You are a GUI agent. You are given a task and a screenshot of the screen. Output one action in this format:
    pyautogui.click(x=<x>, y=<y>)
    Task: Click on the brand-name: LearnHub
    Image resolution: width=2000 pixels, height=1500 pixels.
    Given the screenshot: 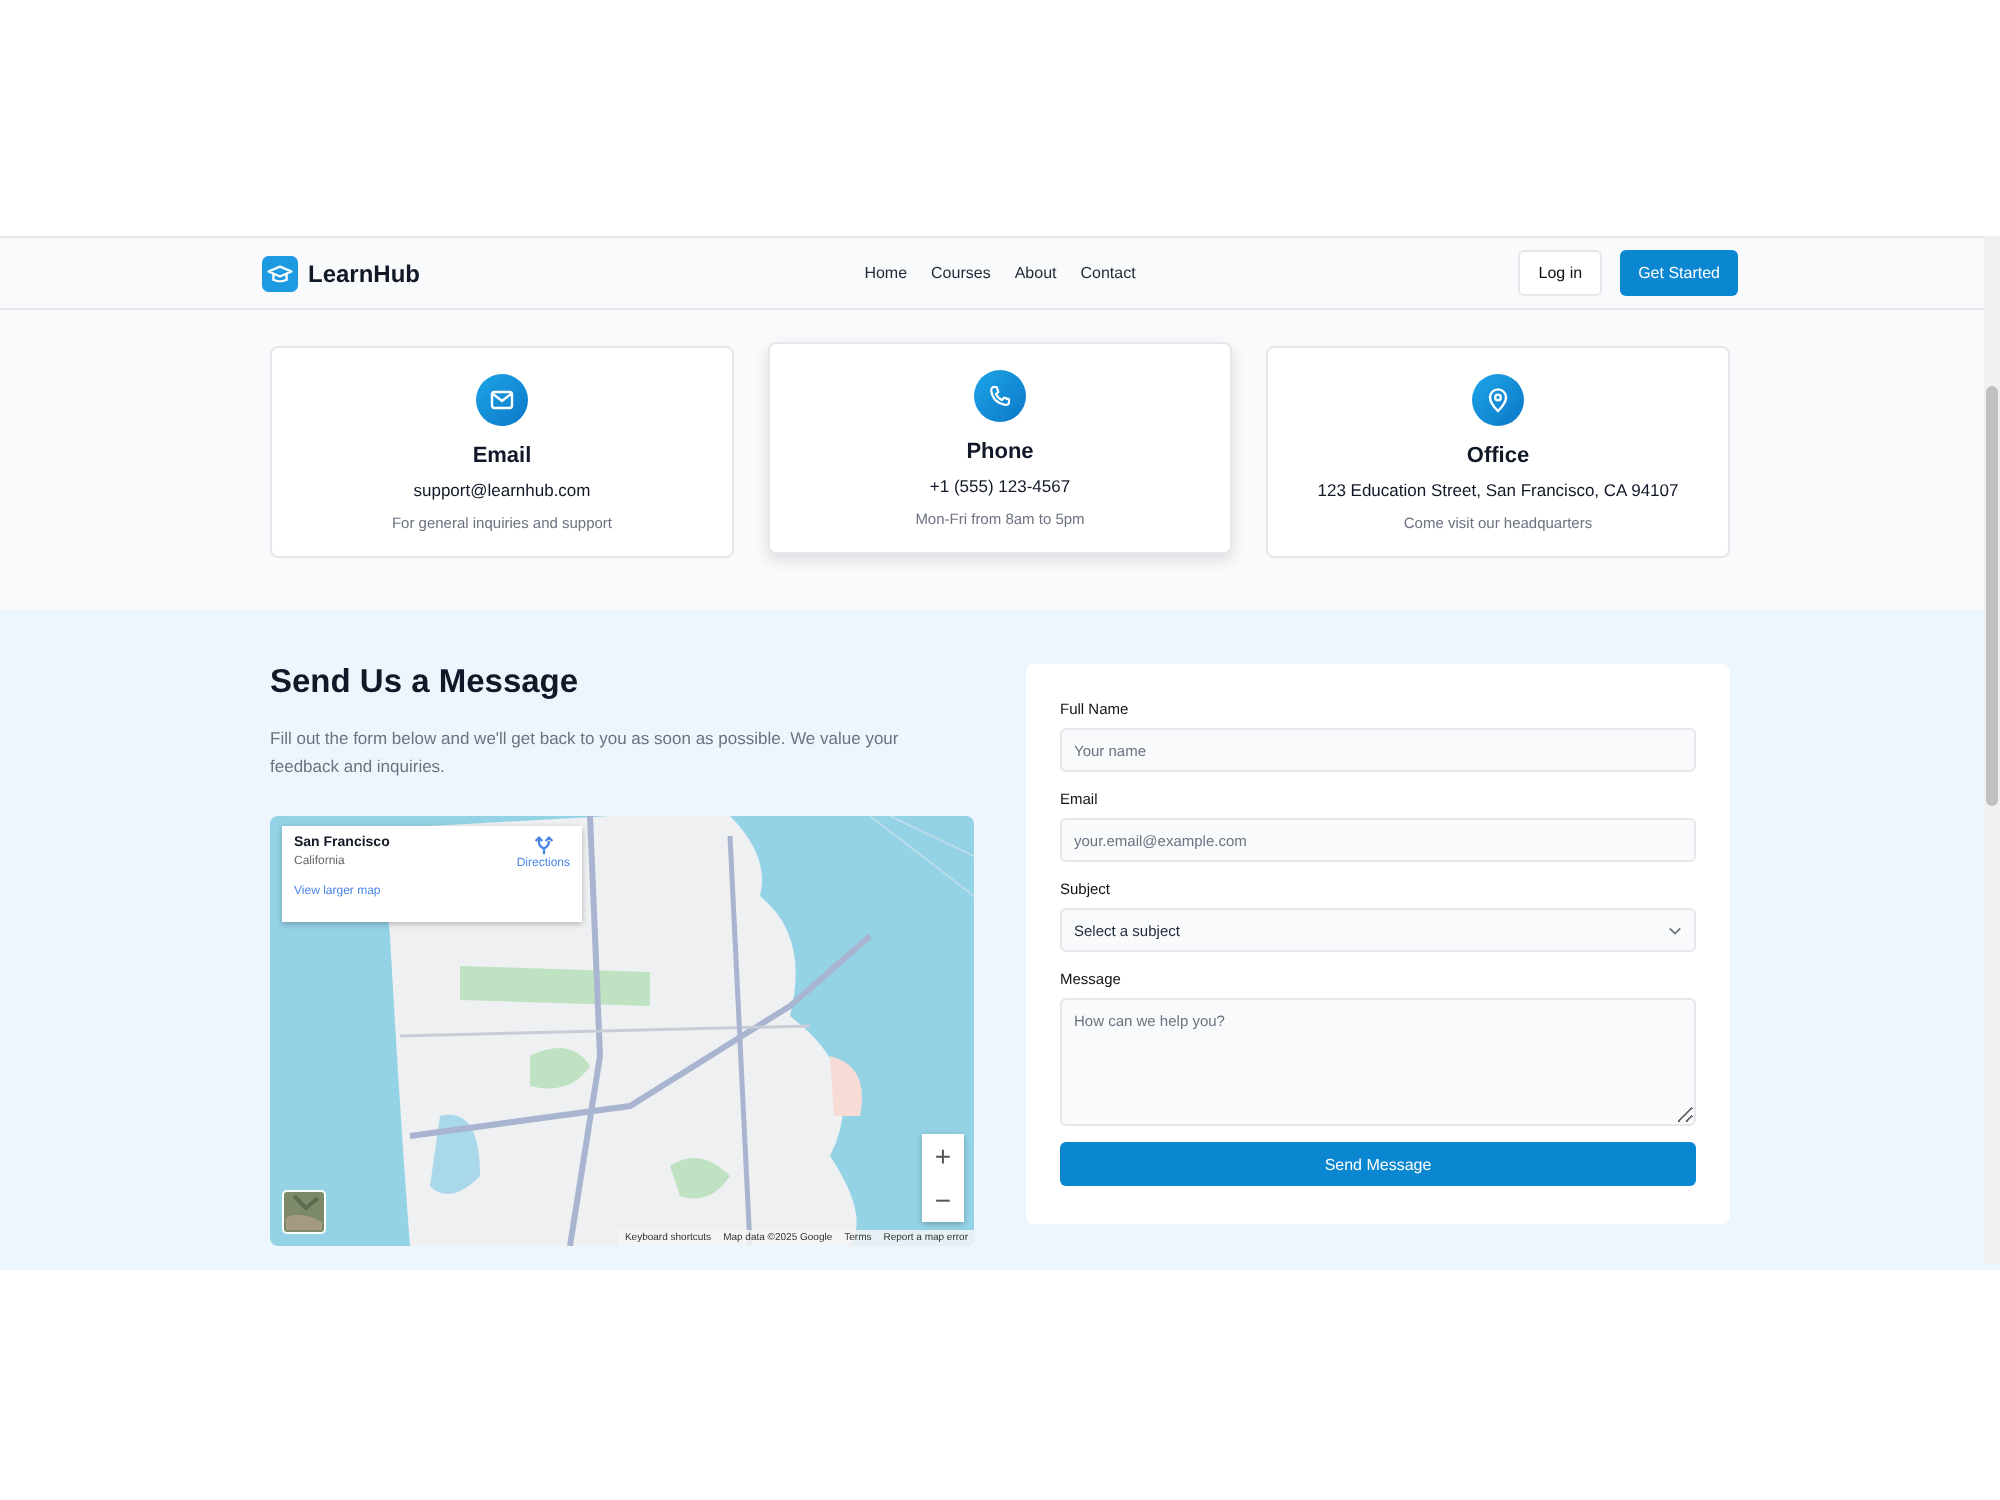 What is the action you would take?
    pyautogui.click(x=364, y=273)
    